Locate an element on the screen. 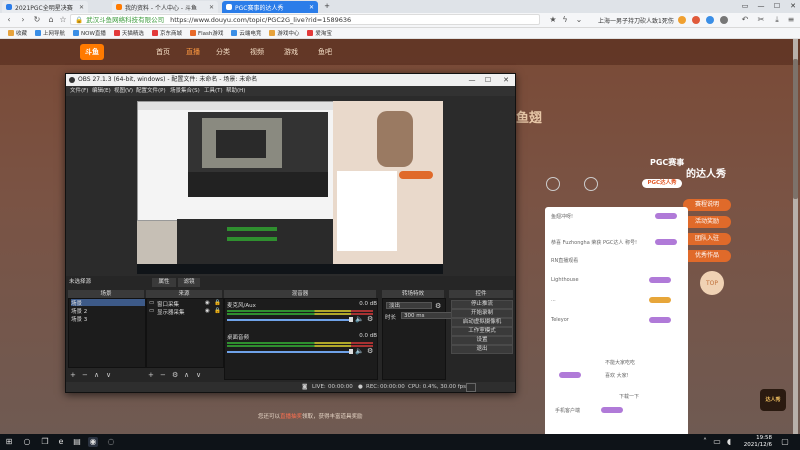 This screenshot has width=800, height=450. notification-icon: ▢ is located at coordinates (785, 442).